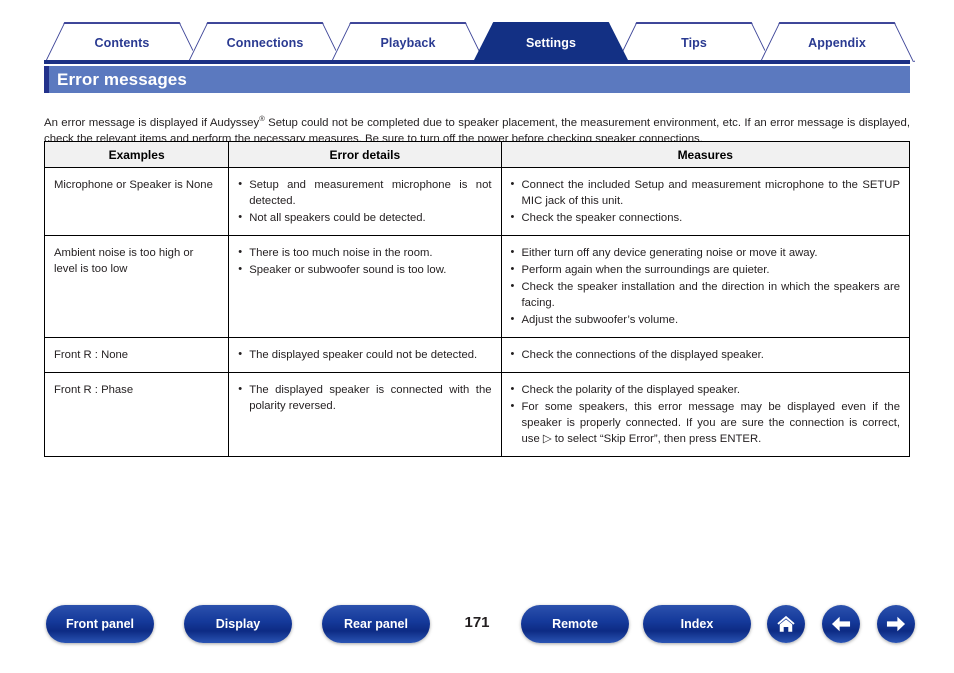 The image size is (954, 673). I want to click on tab-label: Settings, so click(551, 42).